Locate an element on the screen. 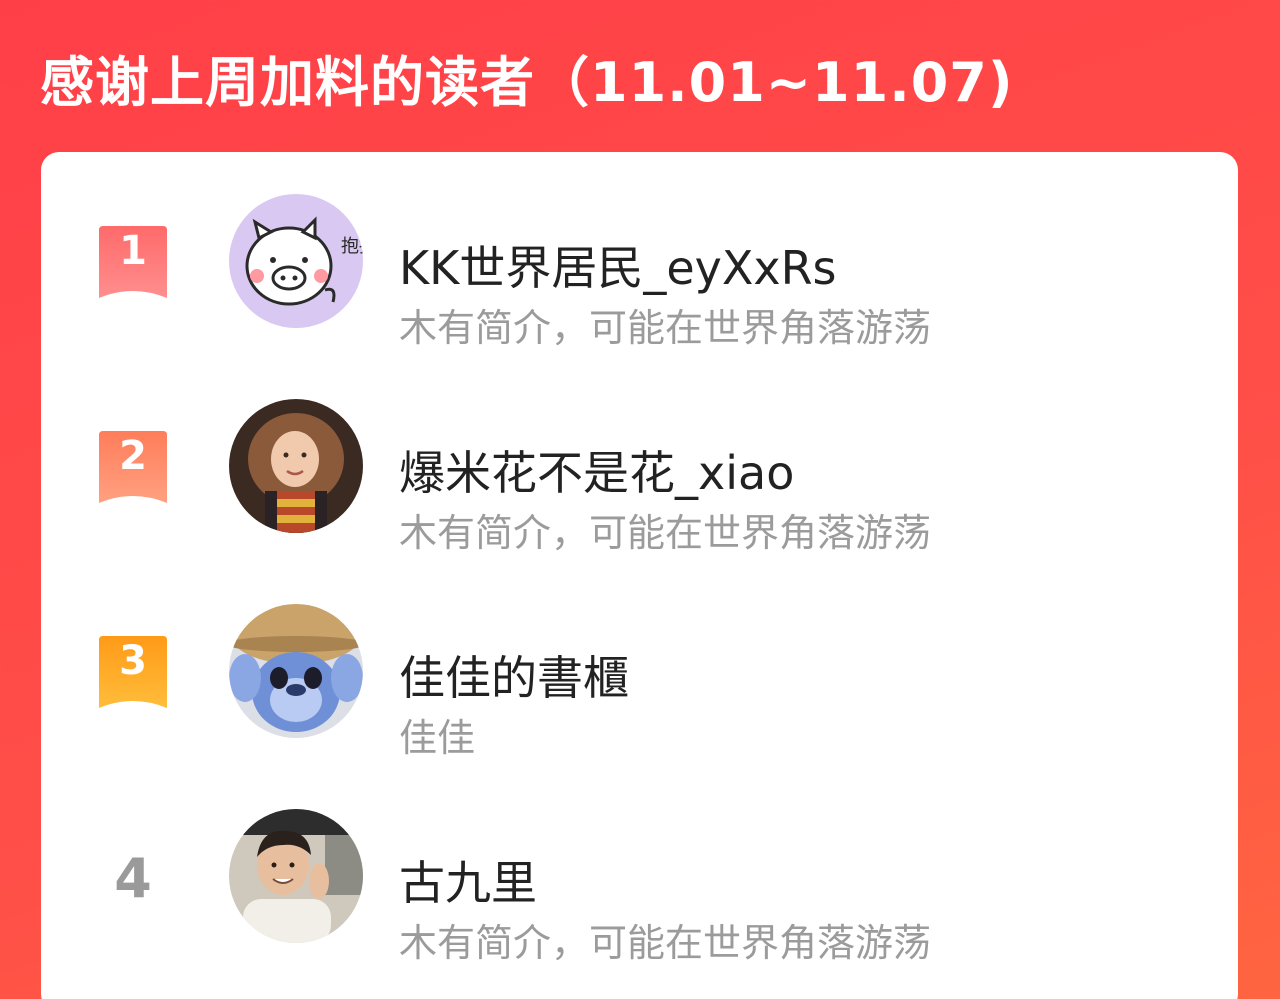 This screenshot has height=999, width=1280. avatar: 抱抱 is located at coordinates (296, 261).